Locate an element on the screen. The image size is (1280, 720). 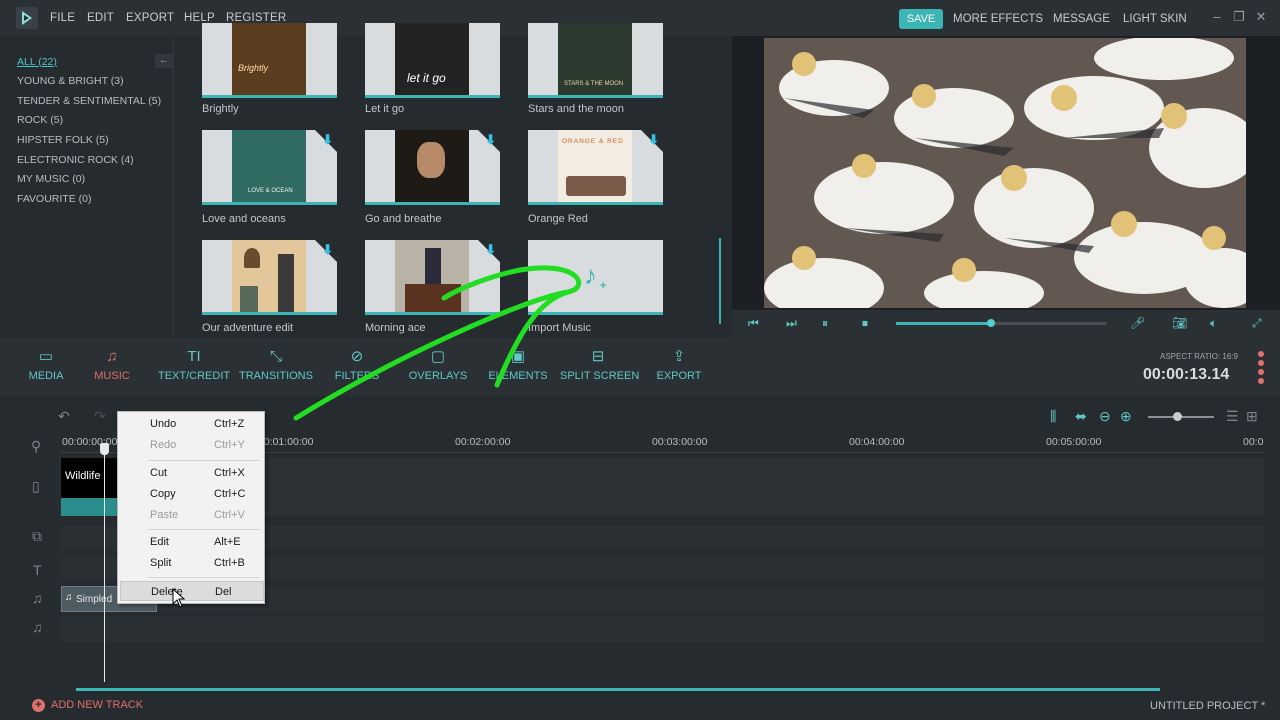
music-tile: ORANGE & RED ⬇ is located at coordinates (595, 167).